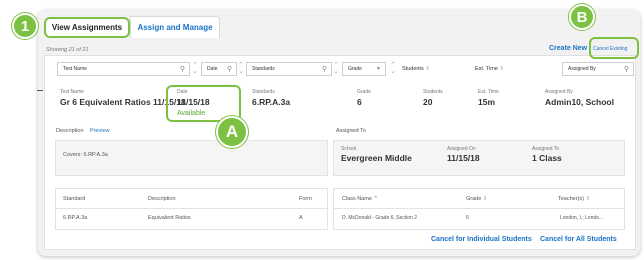  I want to click on form-column-header: Form, so click(305, 199).